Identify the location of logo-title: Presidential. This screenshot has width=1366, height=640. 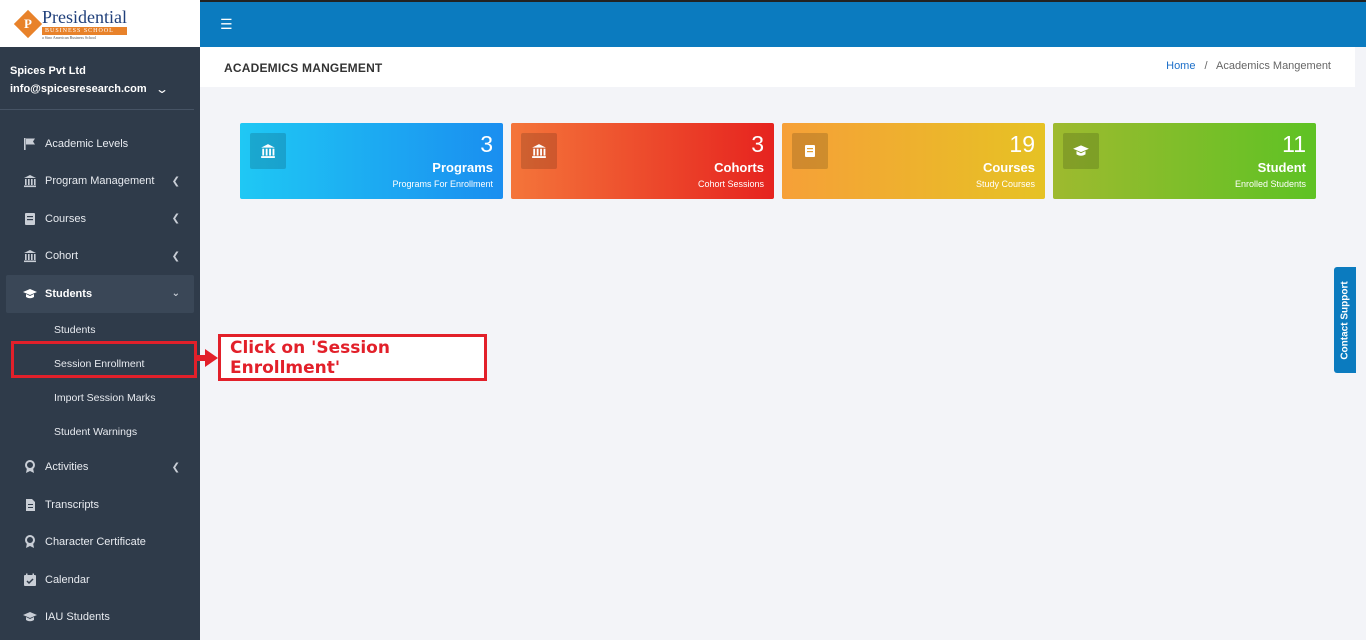
(84, 16).